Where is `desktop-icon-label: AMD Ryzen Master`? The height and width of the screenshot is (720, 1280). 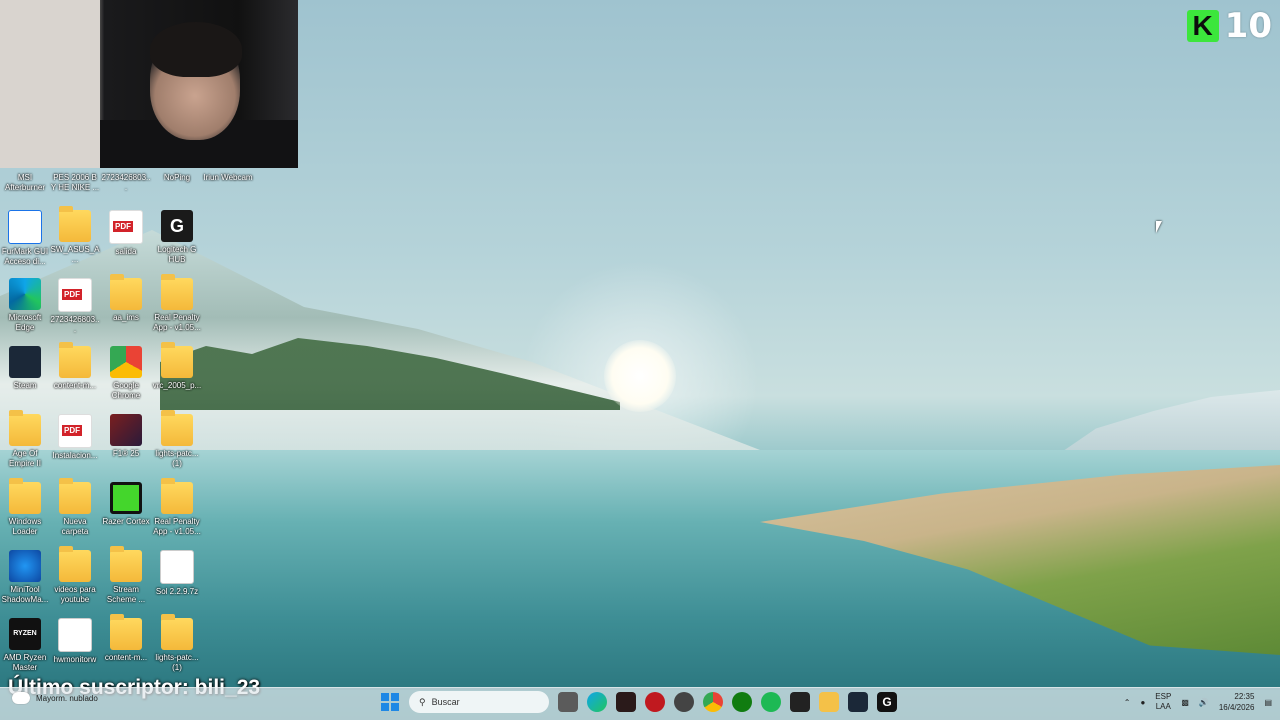 desktop-icon-label: AMD Ryzen Master is located at coordinates (25, 662).